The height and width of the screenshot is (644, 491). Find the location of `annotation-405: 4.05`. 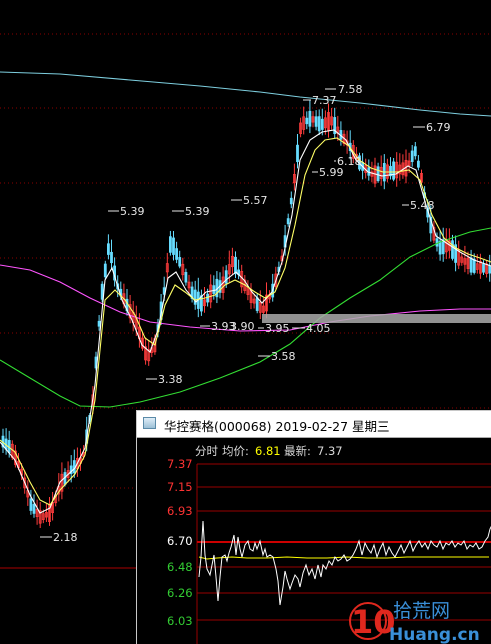

annotation-405: 4.05 is located at coordinates (311, 328).